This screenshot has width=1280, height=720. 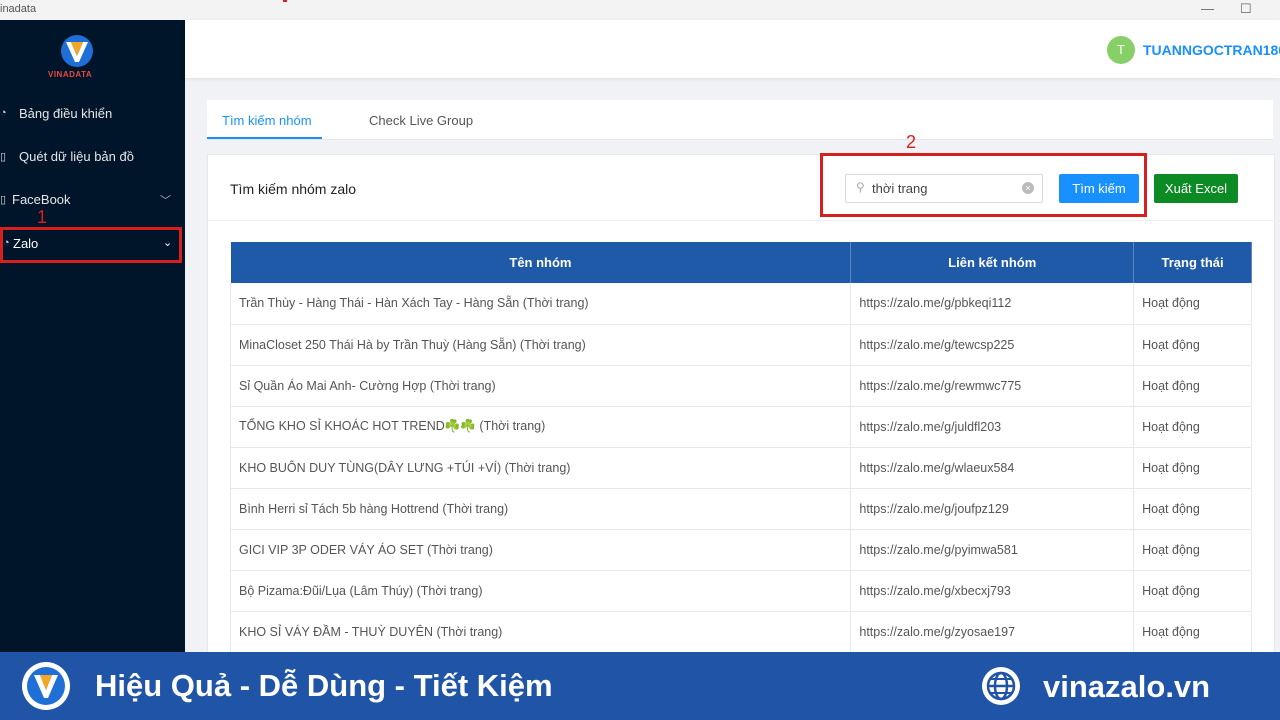 What do you see at coordinates (732, 49) in the screenshot?
I see `top-header: T TUANNGOCTRAN1807` at bounding box center [732, 49].